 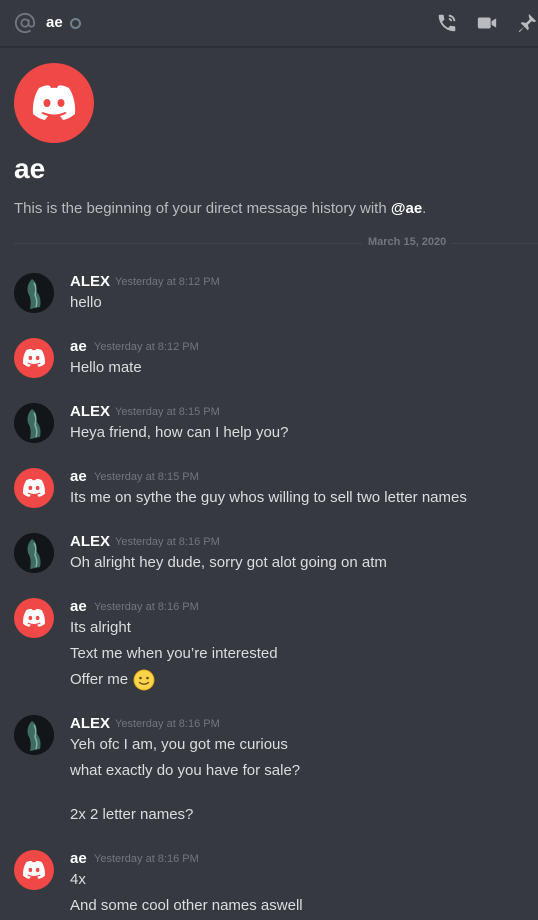 I want to click on message-text: Hello mate, so click(x=106, y=367).